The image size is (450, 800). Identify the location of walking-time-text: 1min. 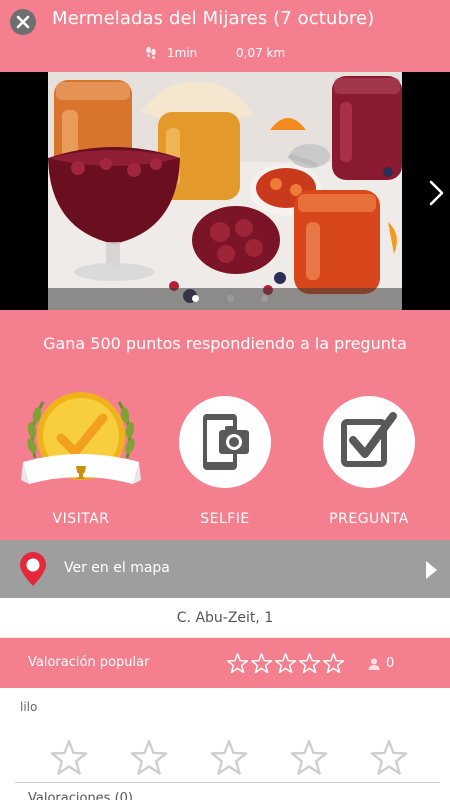
(182, 53).